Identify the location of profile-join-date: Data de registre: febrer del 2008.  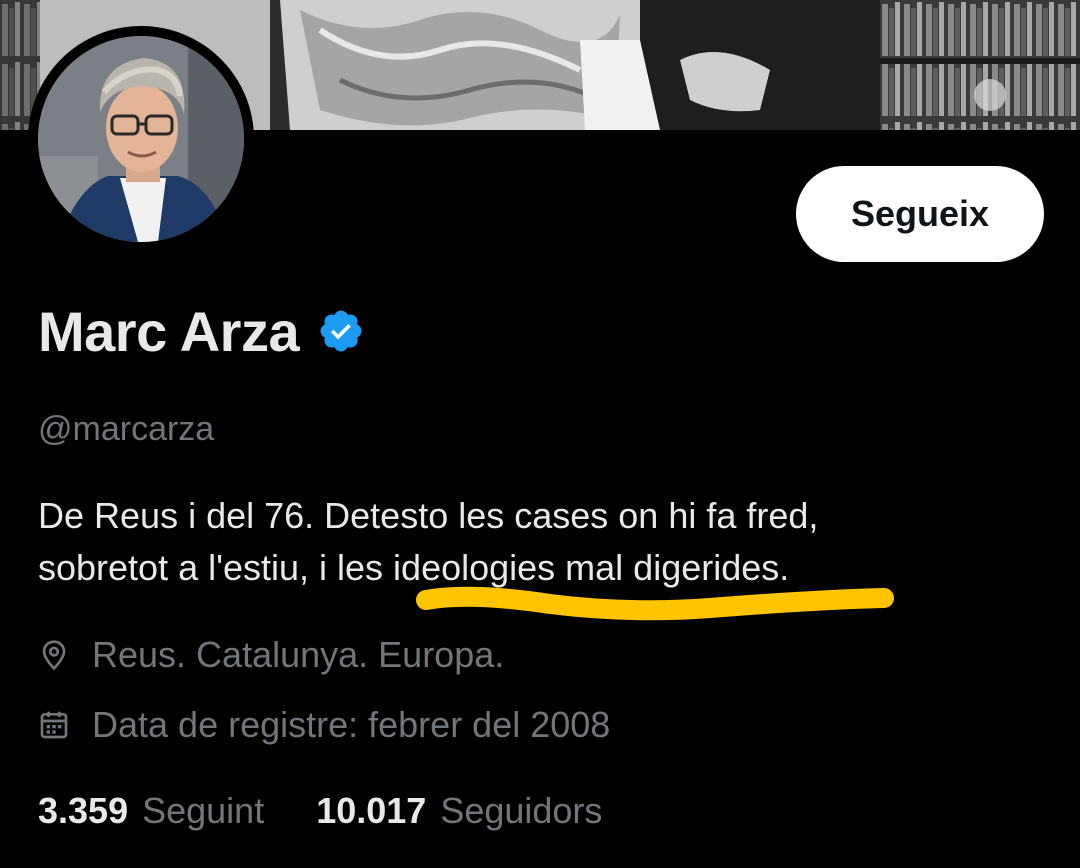
(324, 725).